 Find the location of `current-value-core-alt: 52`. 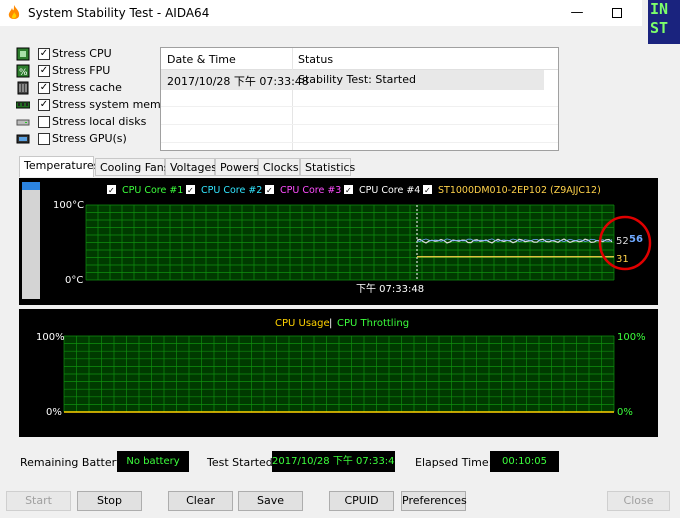

current-value-core-alt: 52 is located at coordinates (622, 241).